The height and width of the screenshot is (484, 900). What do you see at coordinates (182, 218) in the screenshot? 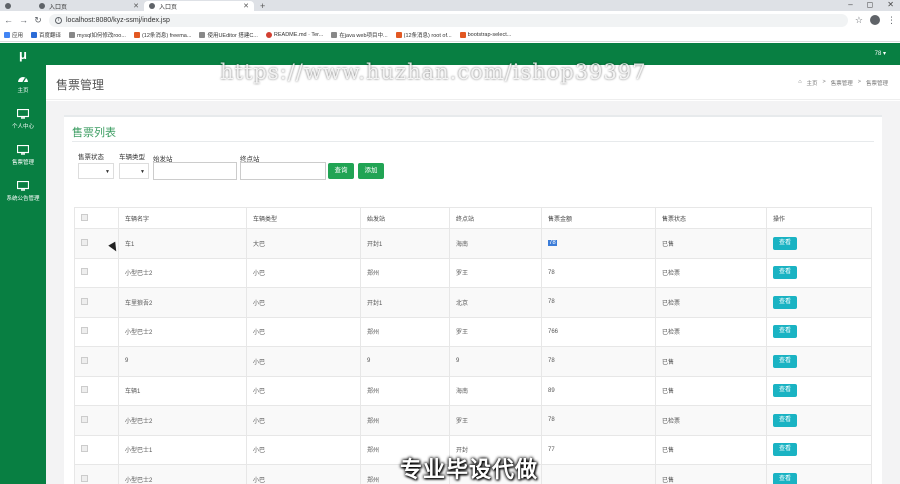
I see `column-header: 车辆名字` at bounding box center [182, 218].